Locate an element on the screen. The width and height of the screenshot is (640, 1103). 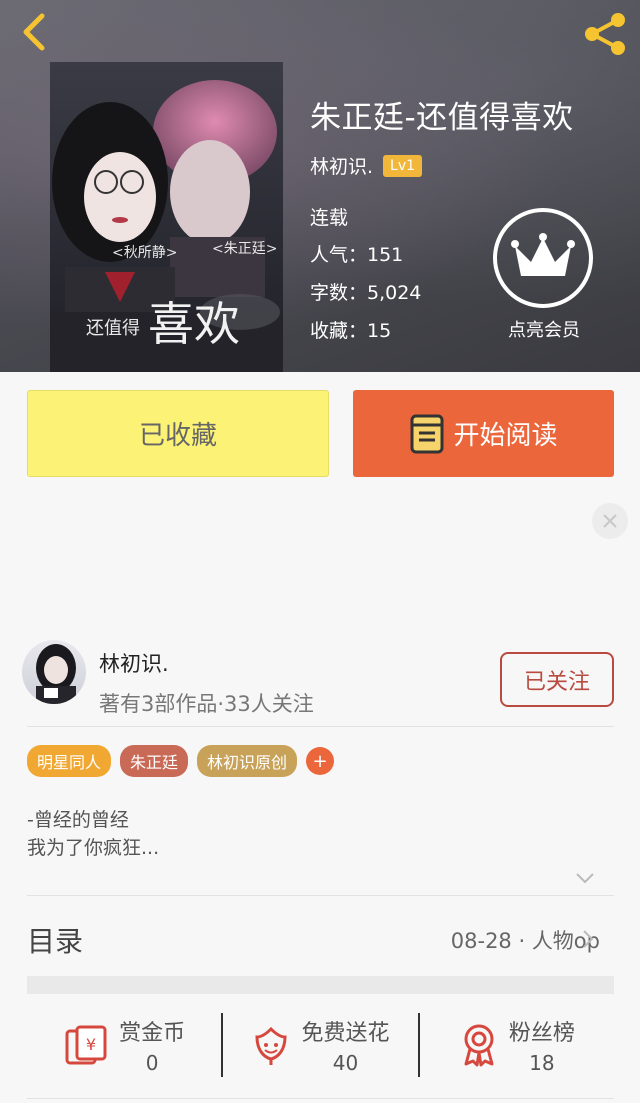
flower-icon is located at coordinates (271, 1045).